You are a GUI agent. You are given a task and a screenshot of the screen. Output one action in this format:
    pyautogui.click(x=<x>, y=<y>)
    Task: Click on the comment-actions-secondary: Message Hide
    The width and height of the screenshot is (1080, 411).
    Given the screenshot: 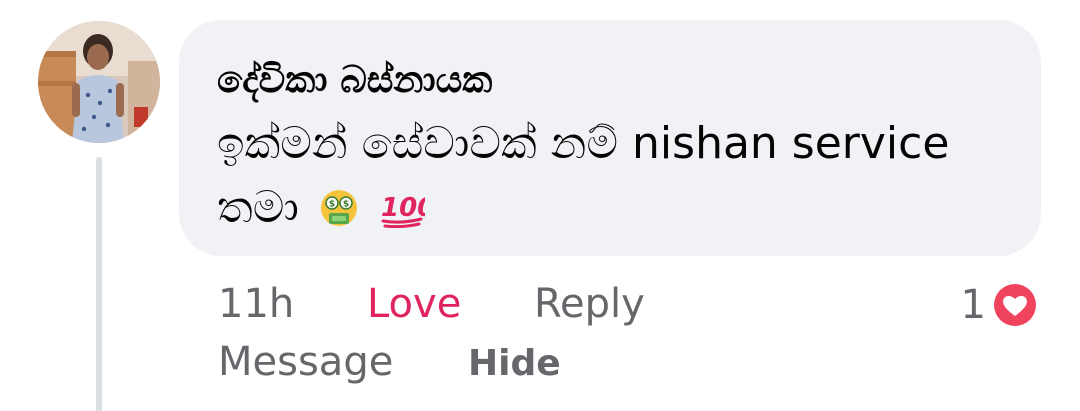 What is the action you would take?
    pyautogui.click(x=389, y=362)
    